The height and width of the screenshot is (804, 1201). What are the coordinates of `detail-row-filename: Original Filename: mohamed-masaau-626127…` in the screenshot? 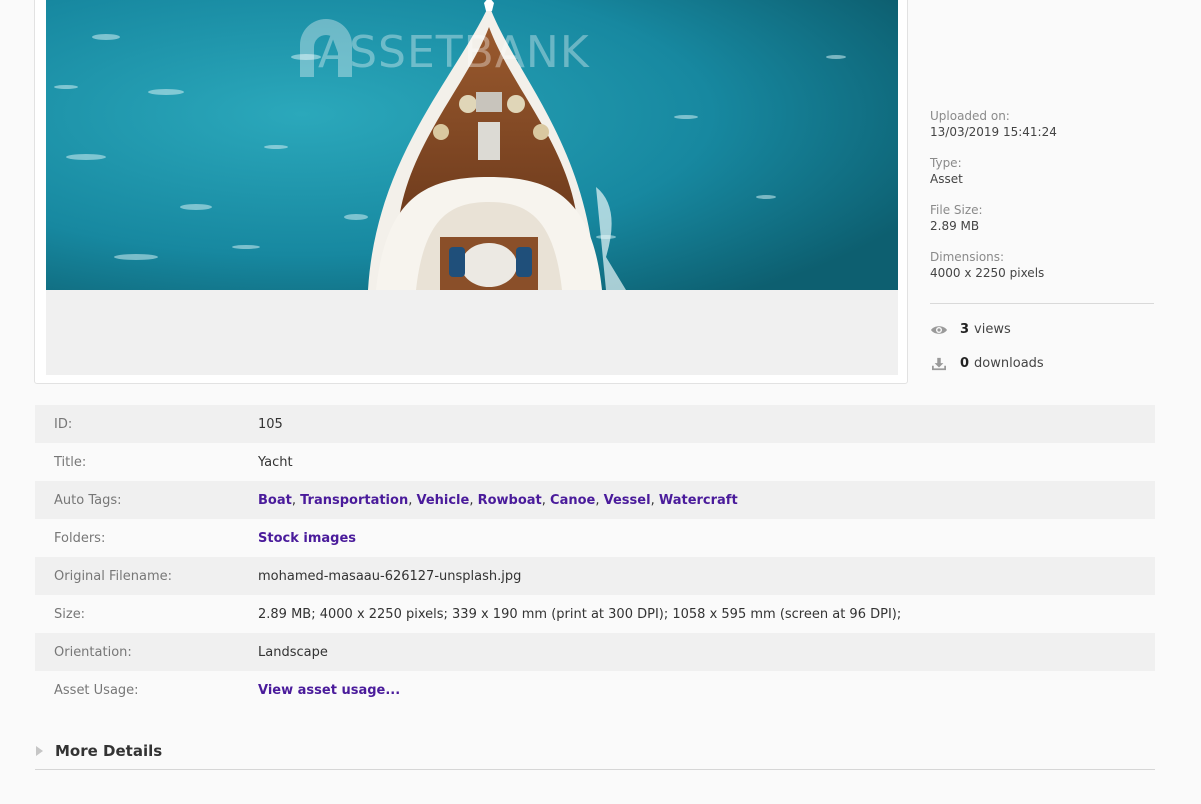 It's located at (595, 576).